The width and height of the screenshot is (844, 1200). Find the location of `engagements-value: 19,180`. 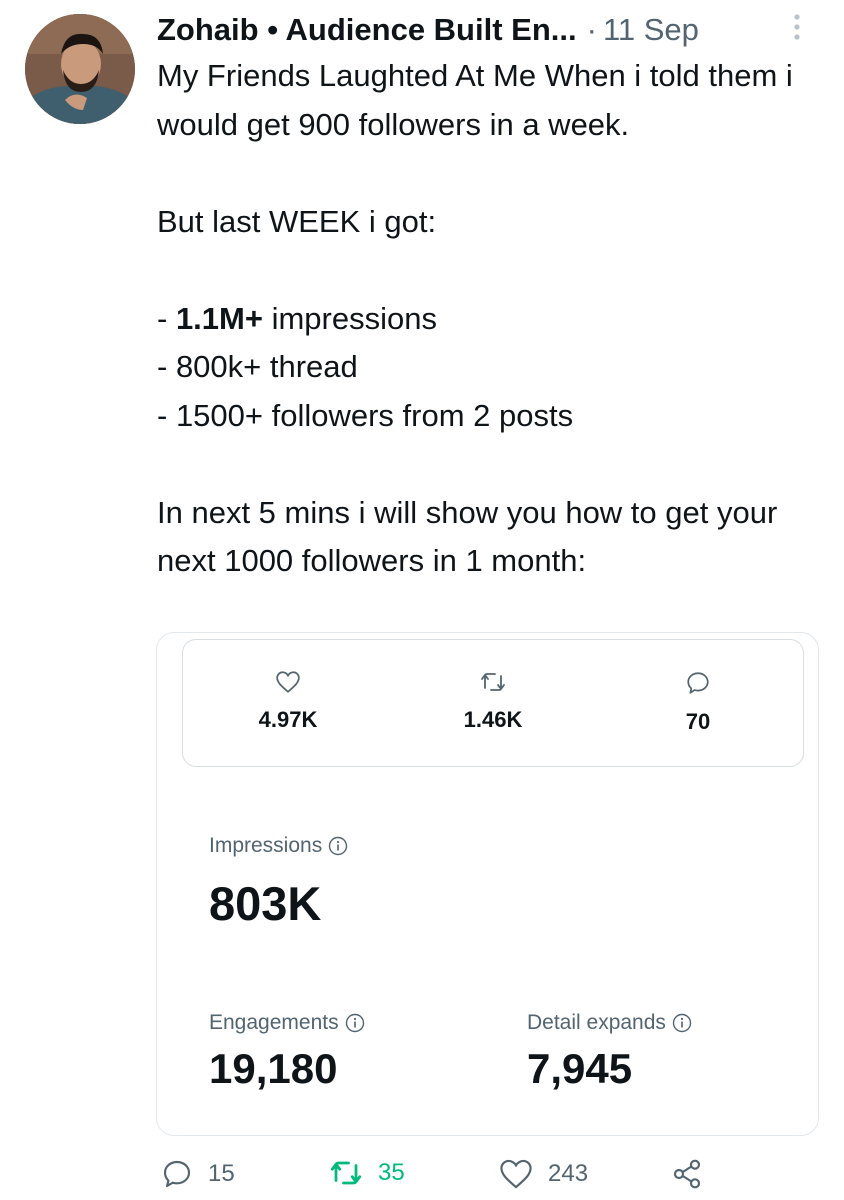

engagements-value: 19,180 is located at coordinates (273, 1068).